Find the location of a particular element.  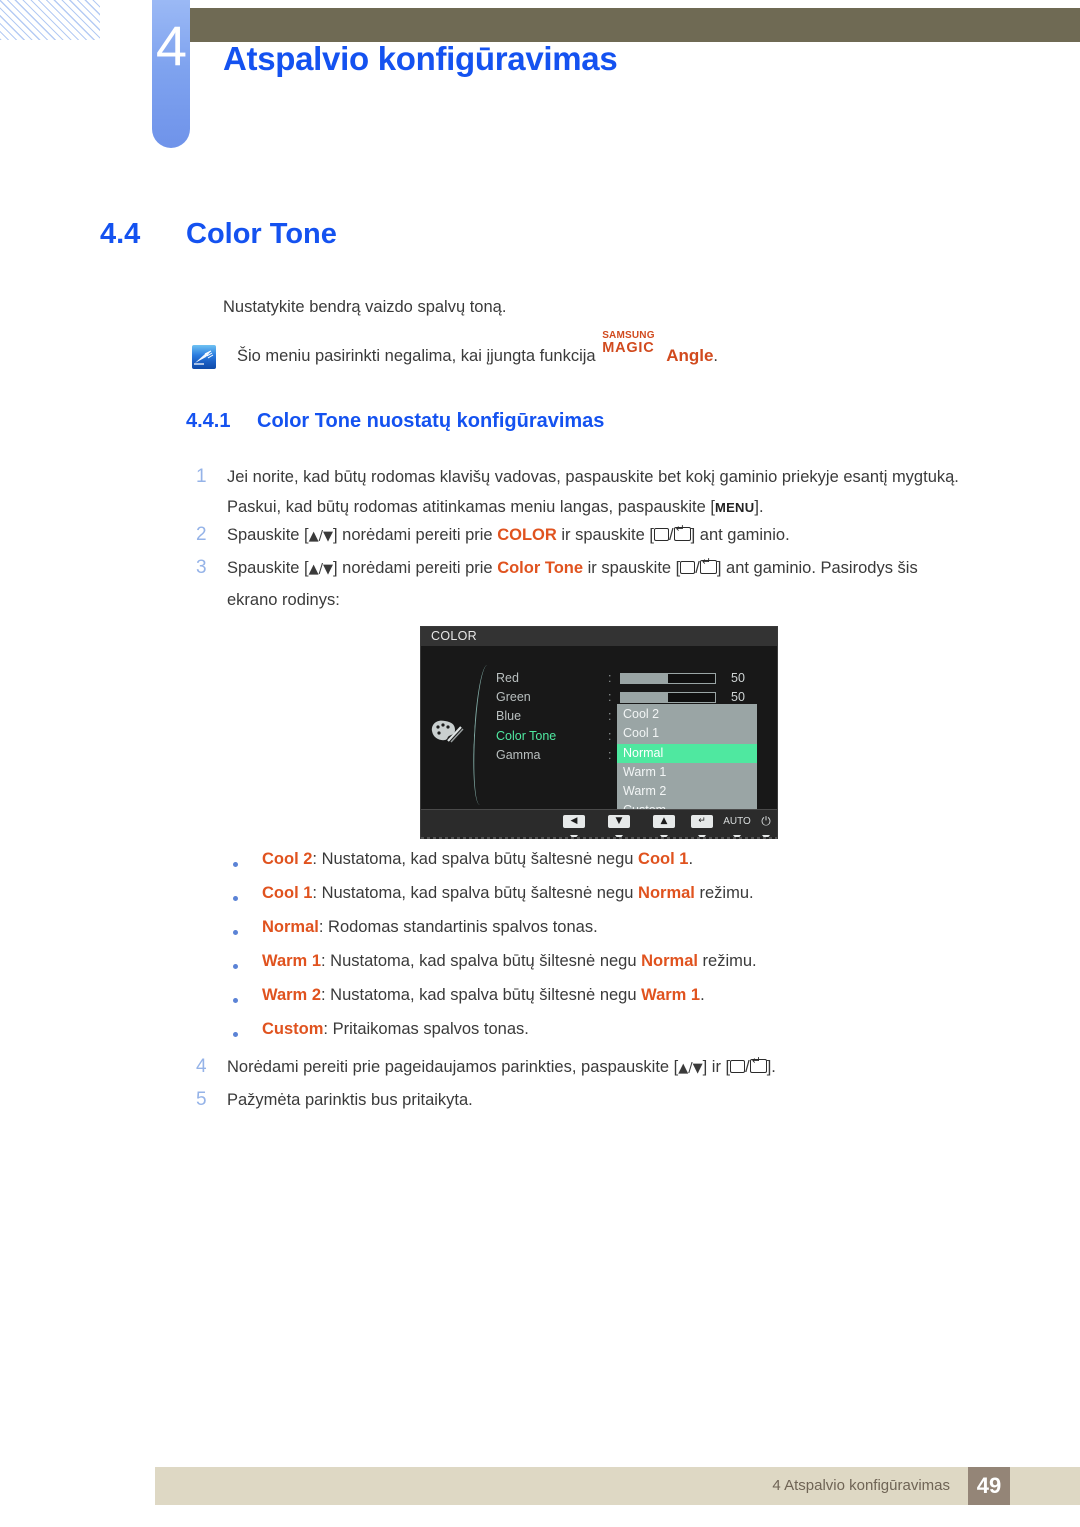

power-button: ⏻ is located at coordinates (766, 827).